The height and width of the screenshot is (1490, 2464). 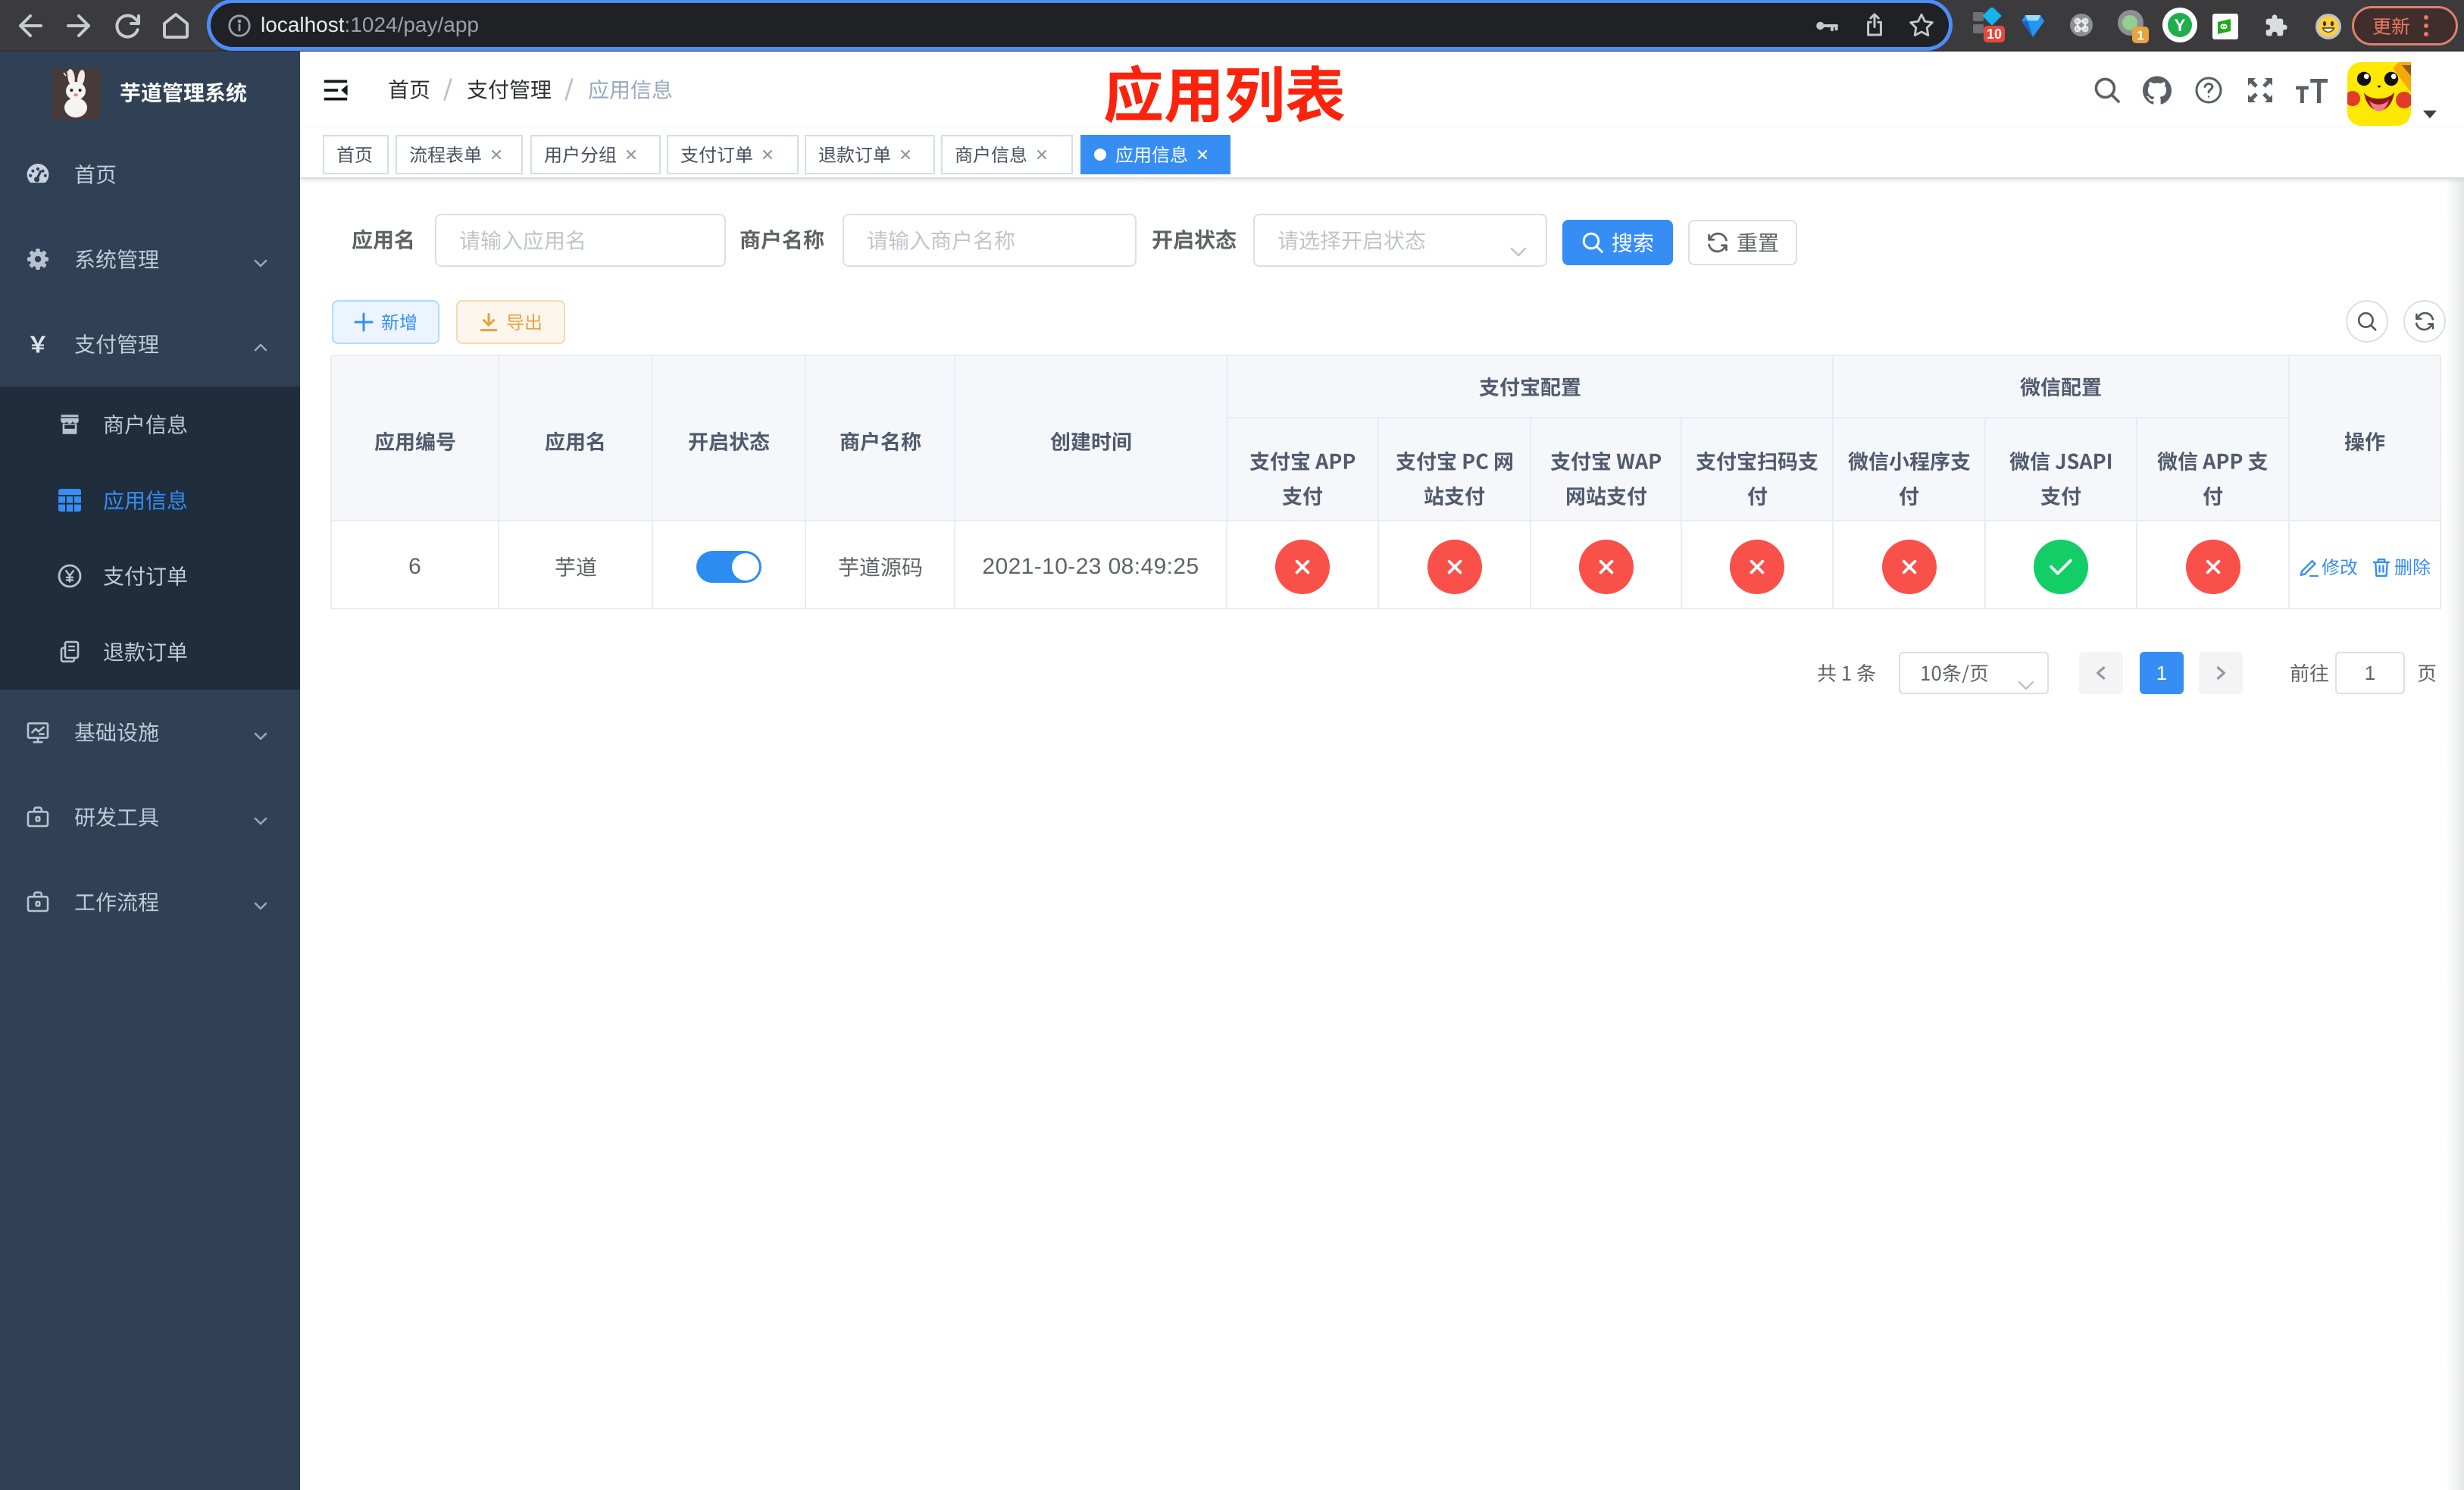 What do you see at coordinates (2140, 35) in the screenshot?
I see `svg-text: 1` at bounding box center [2140, 35].